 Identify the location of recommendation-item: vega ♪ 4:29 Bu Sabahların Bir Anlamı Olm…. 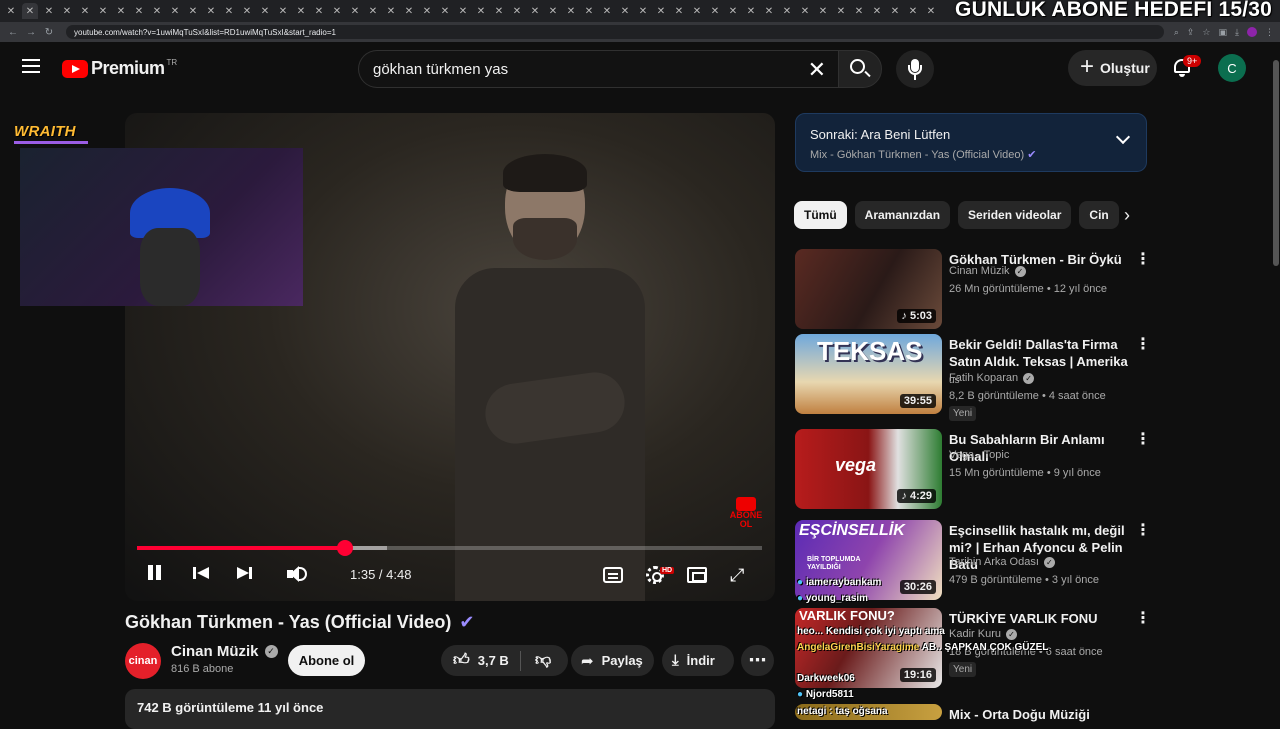
(973, 471).